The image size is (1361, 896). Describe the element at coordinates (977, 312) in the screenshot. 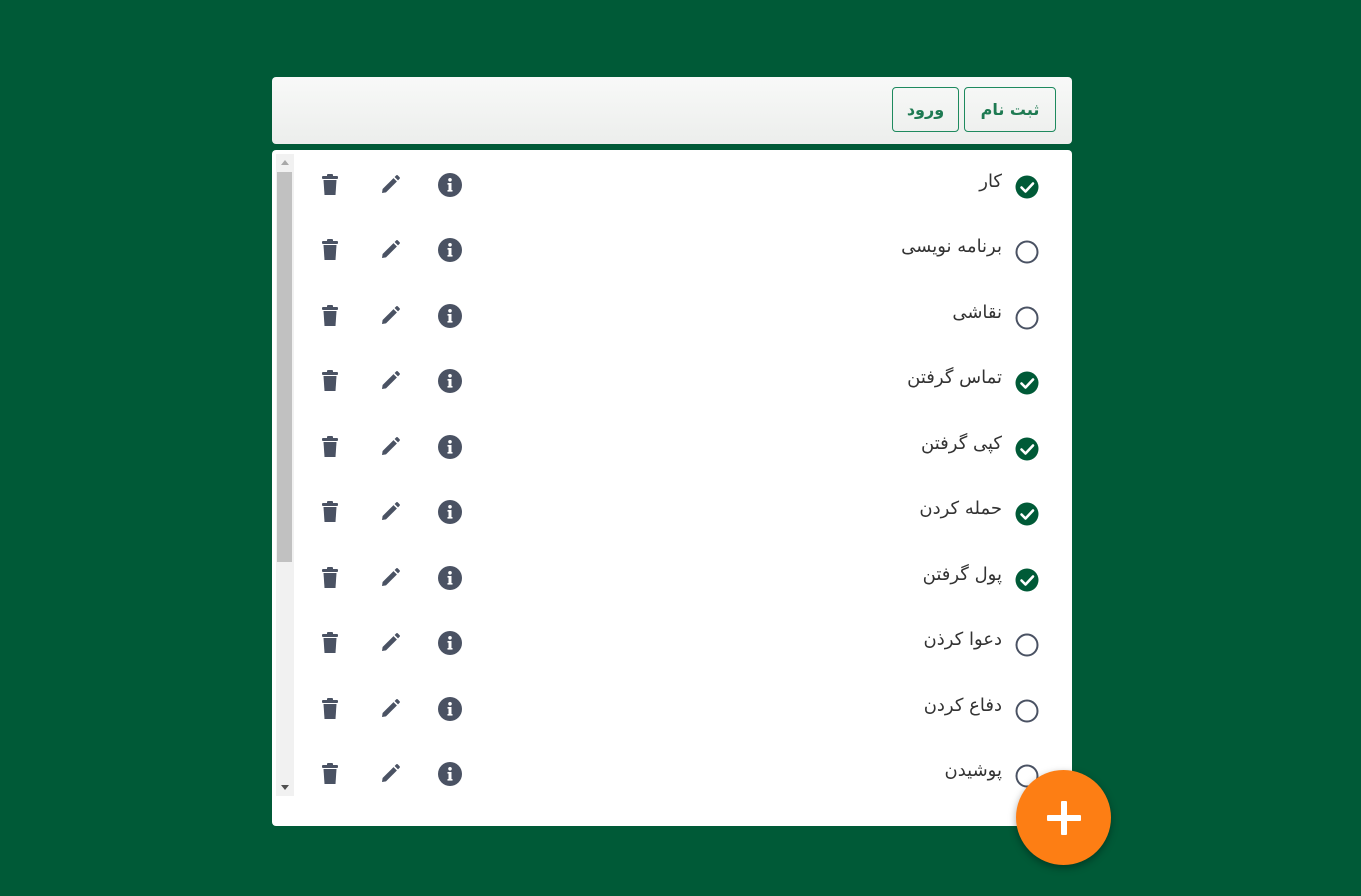

I see `task-label: نقاشی` at that location.